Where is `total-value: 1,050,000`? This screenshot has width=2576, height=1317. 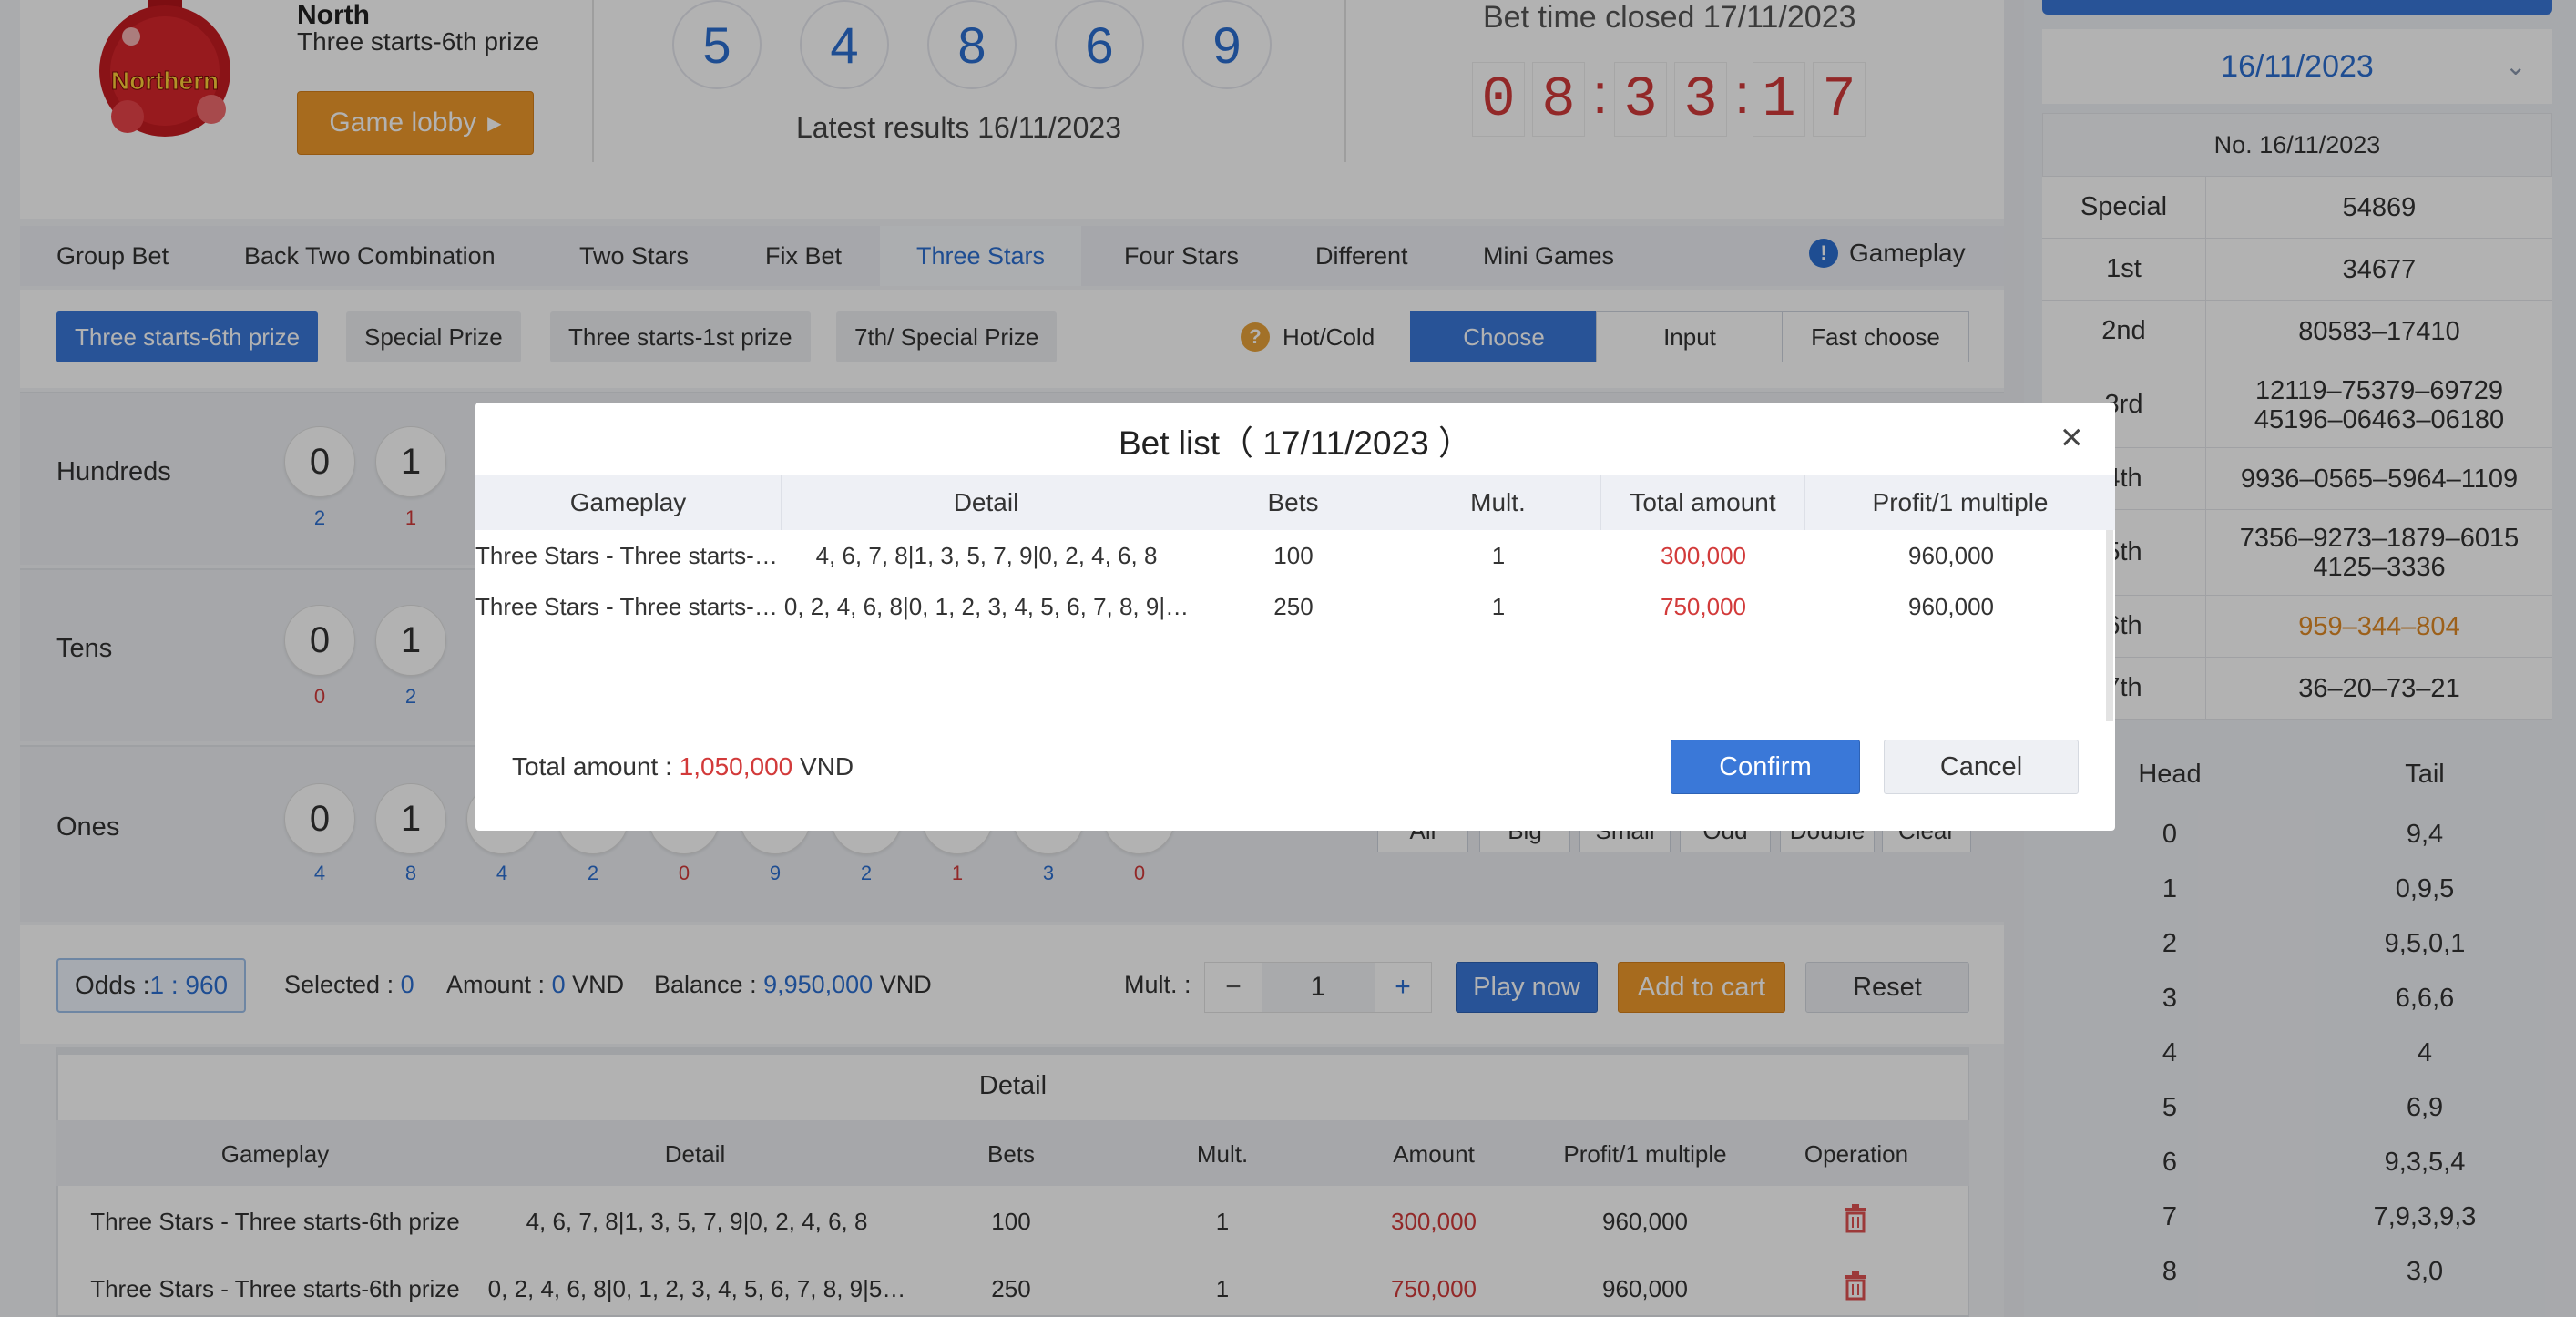
total-value: 1,050,000 is located at coordinates (736, 766).